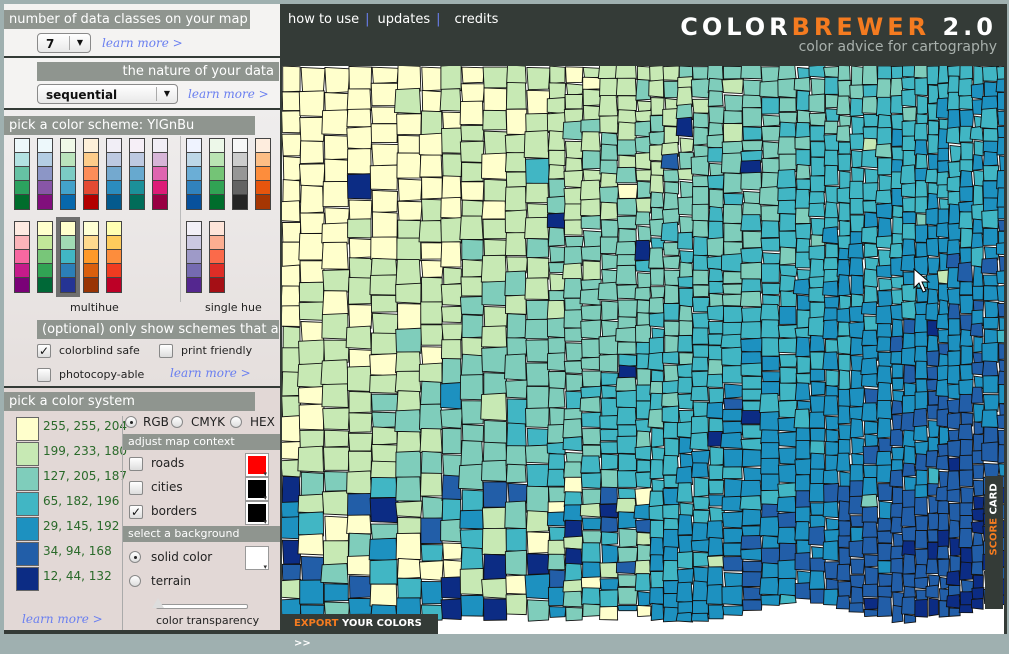 Image resolution: width=1009 pixels, height=654 pixels. I want to click on cities-checkbox, so click(136, 488).